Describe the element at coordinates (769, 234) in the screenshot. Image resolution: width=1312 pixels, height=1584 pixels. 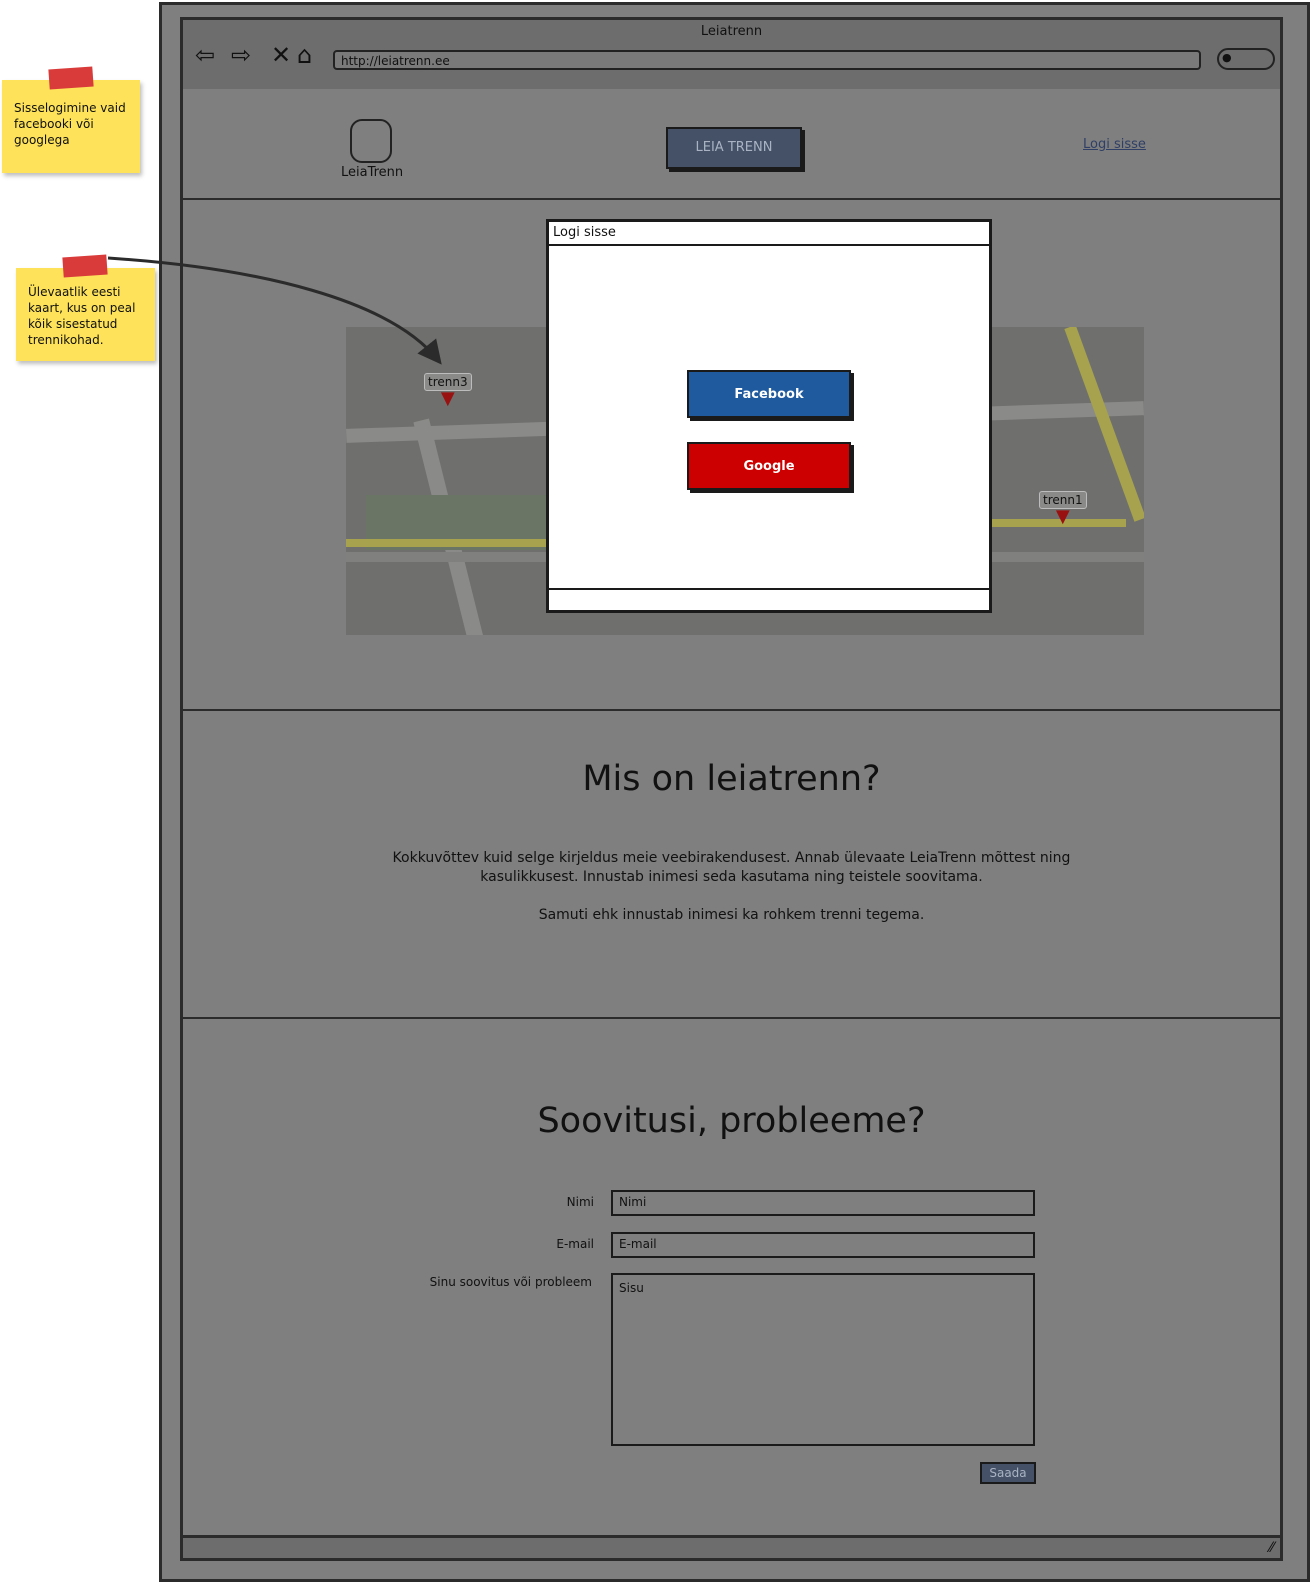
I see `modal-title: Logi sisse` at that location.